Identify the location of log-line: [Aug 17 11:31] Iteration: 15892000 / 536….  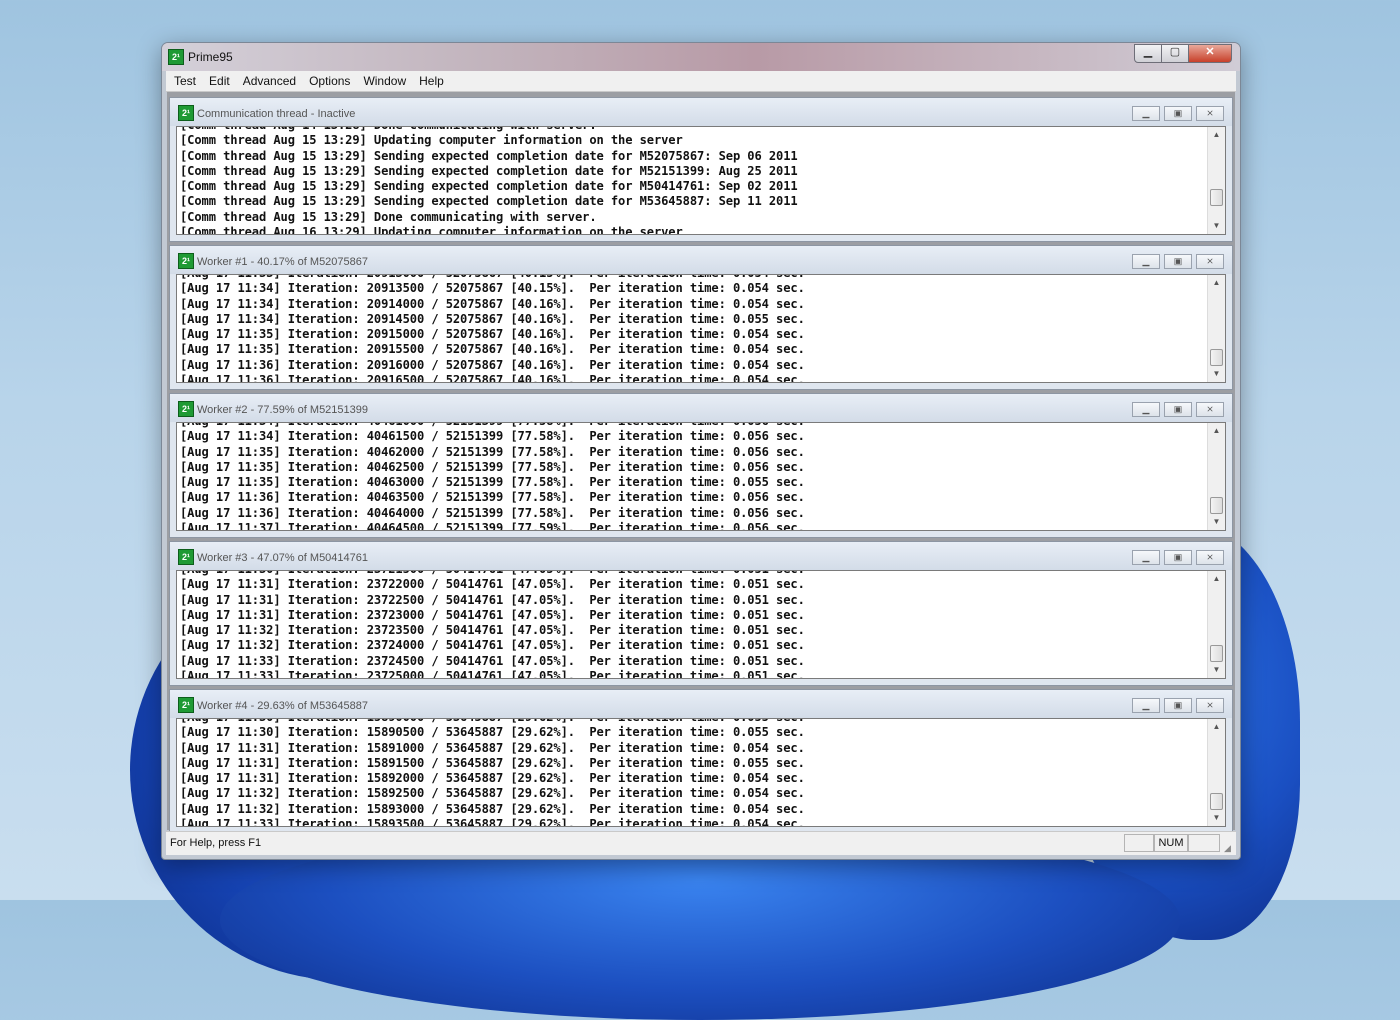
(492, 778).